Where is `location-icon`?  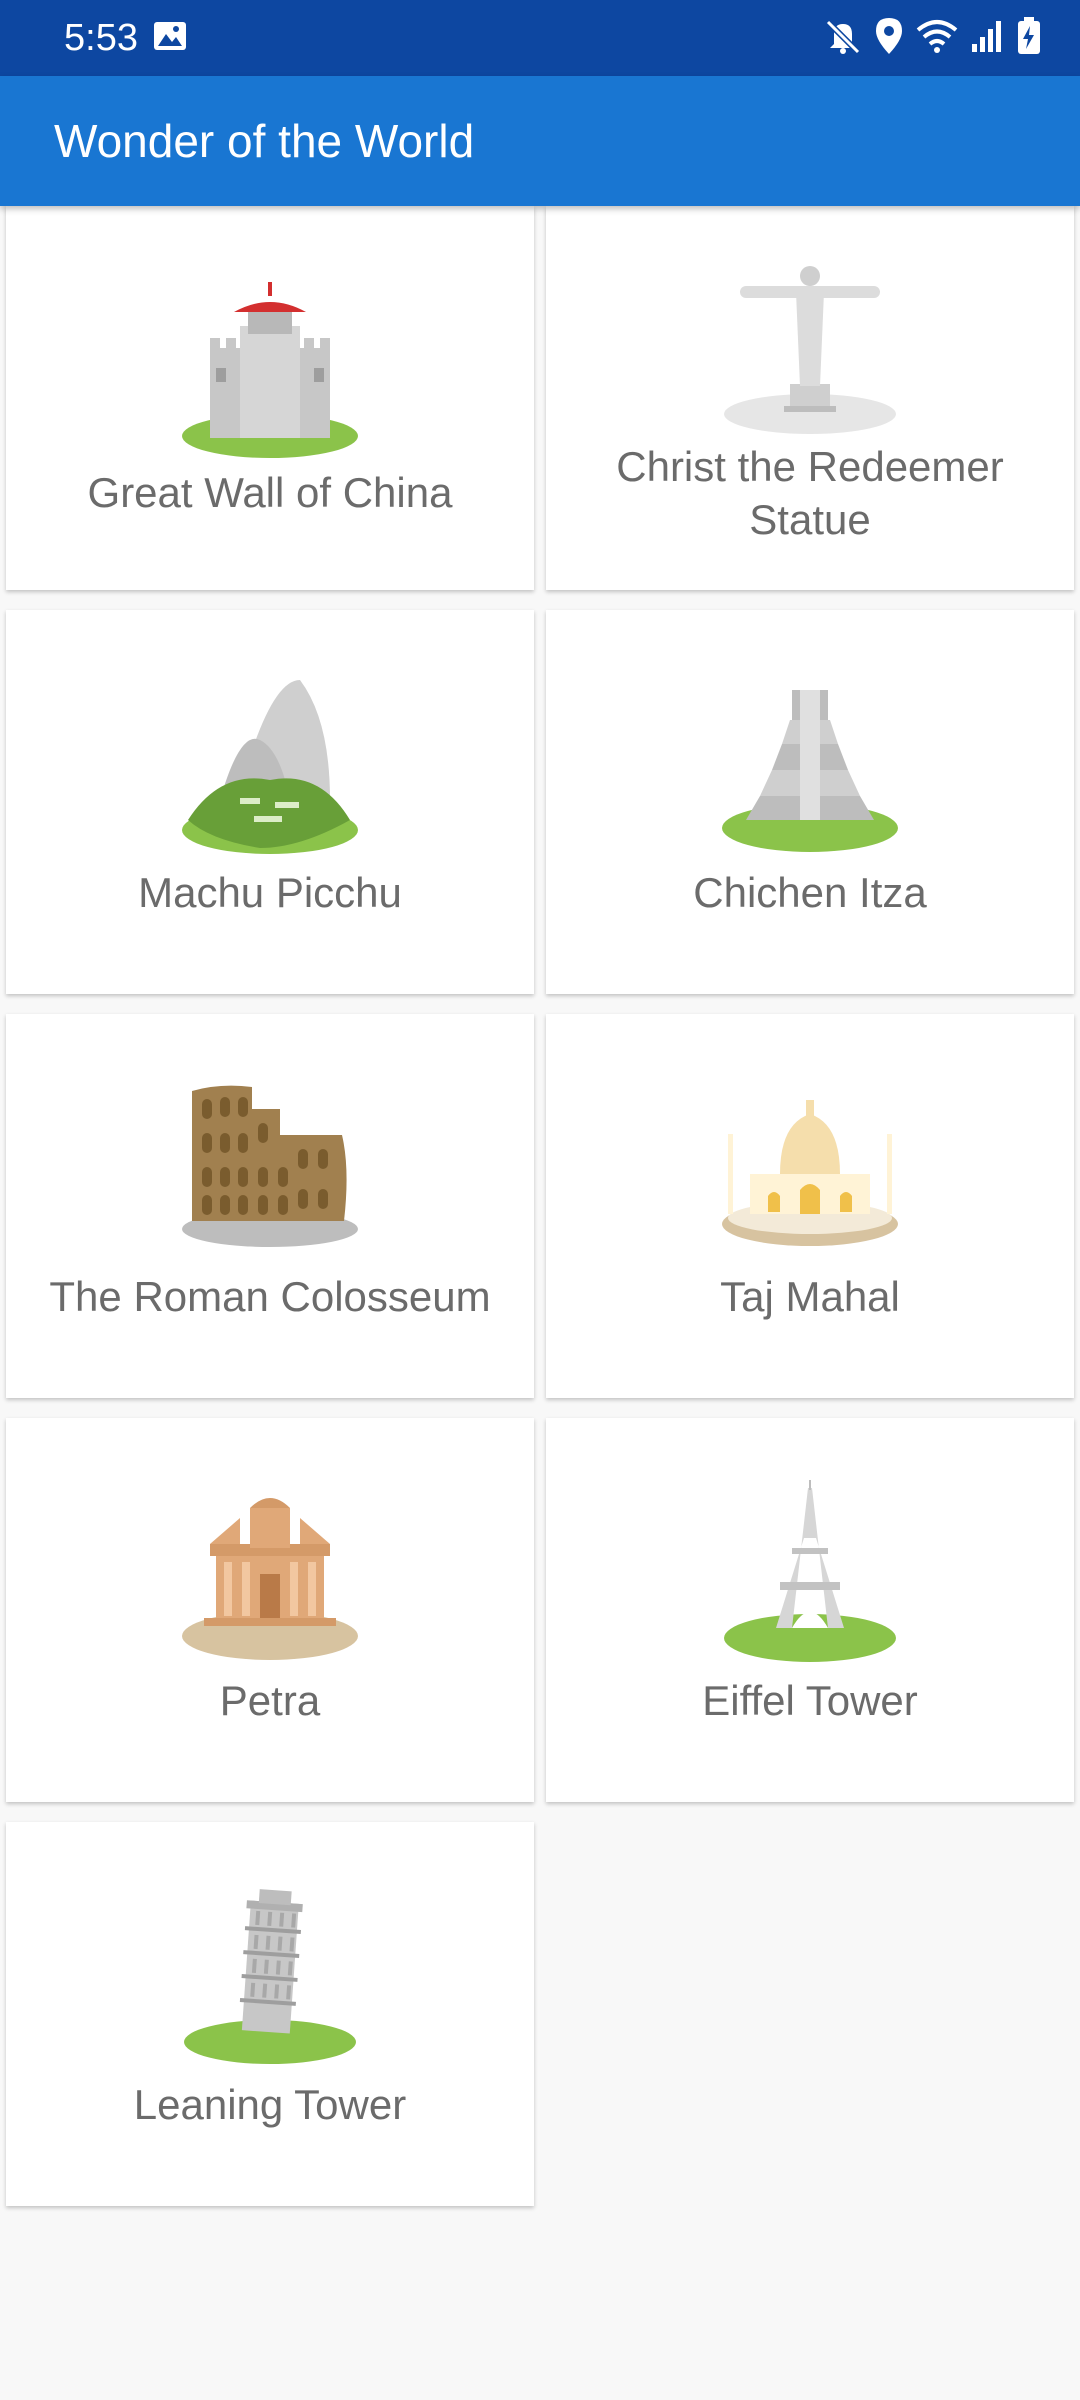
location-icon is located at coordinates (889, 38).